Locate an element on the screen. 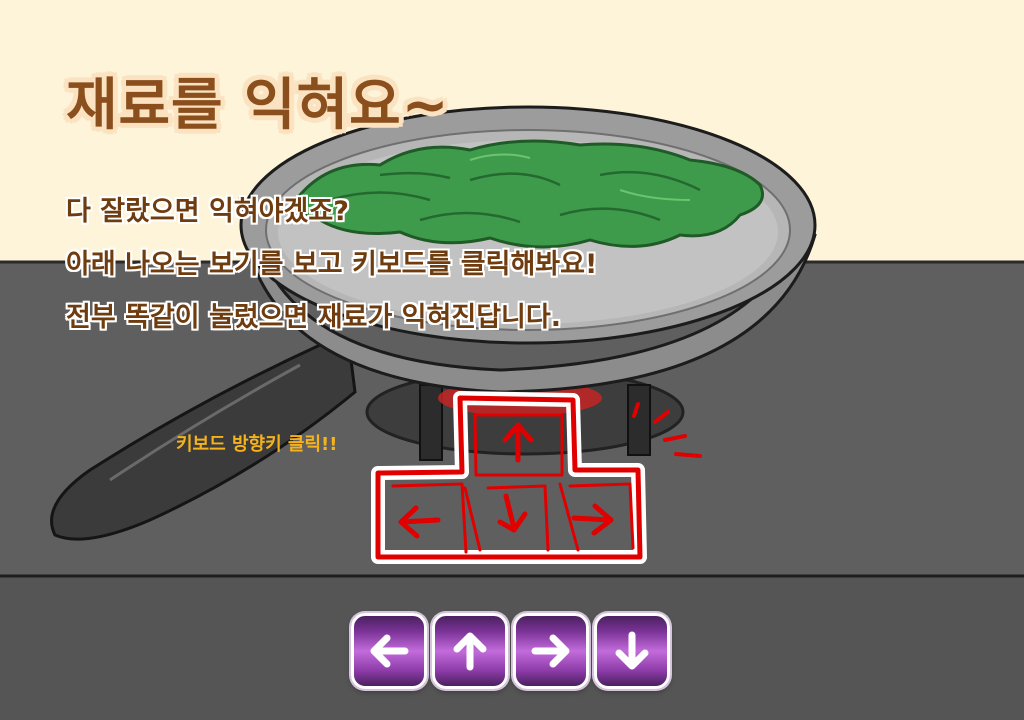  page-title: 재료를 익혀요~ is located at coordinates (258, 105).